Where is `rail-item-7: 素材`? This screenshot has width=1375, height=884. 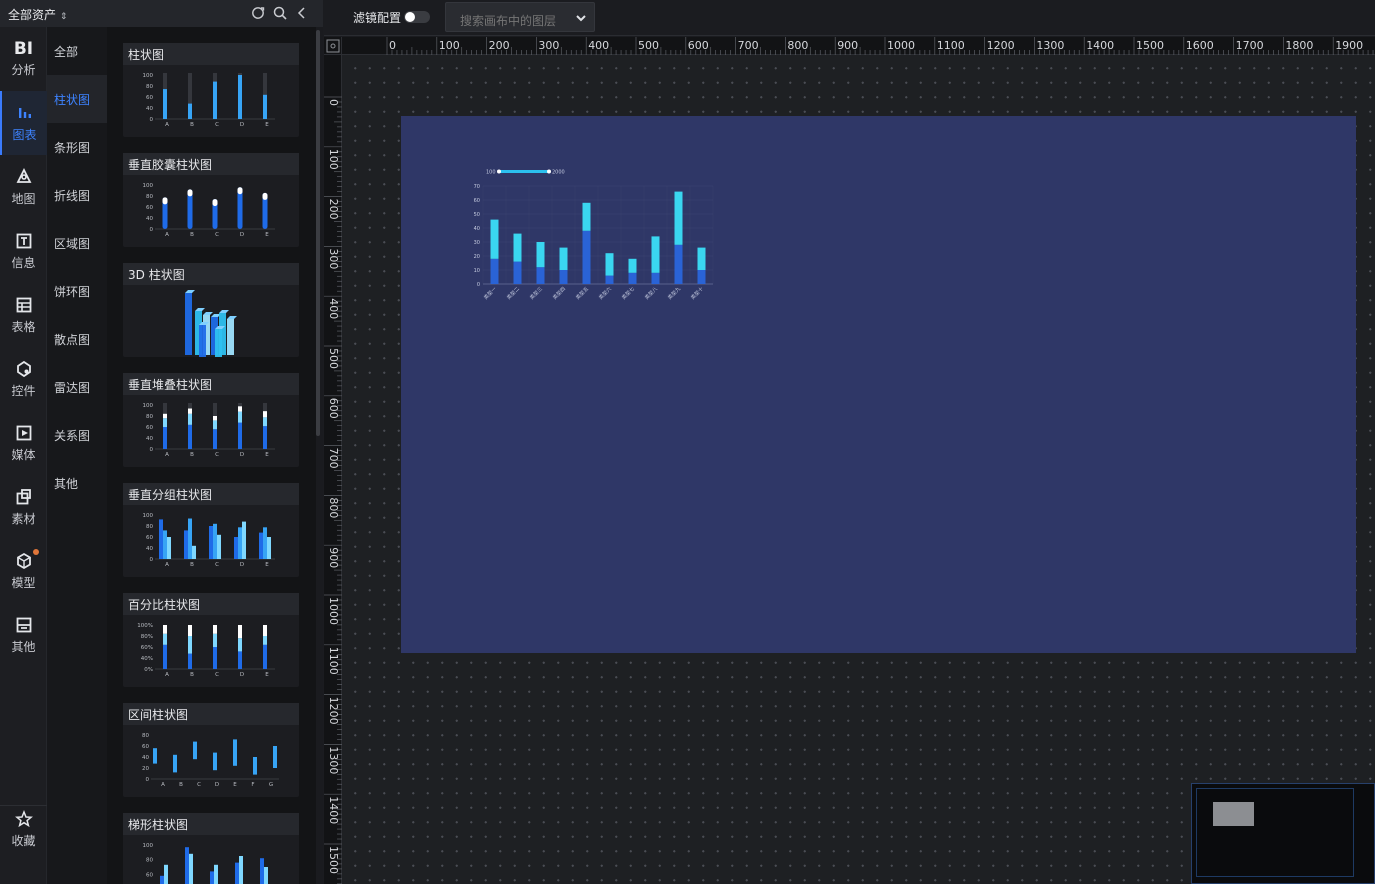
rail-item-7: 素材 is located at coordinates (23, 507).